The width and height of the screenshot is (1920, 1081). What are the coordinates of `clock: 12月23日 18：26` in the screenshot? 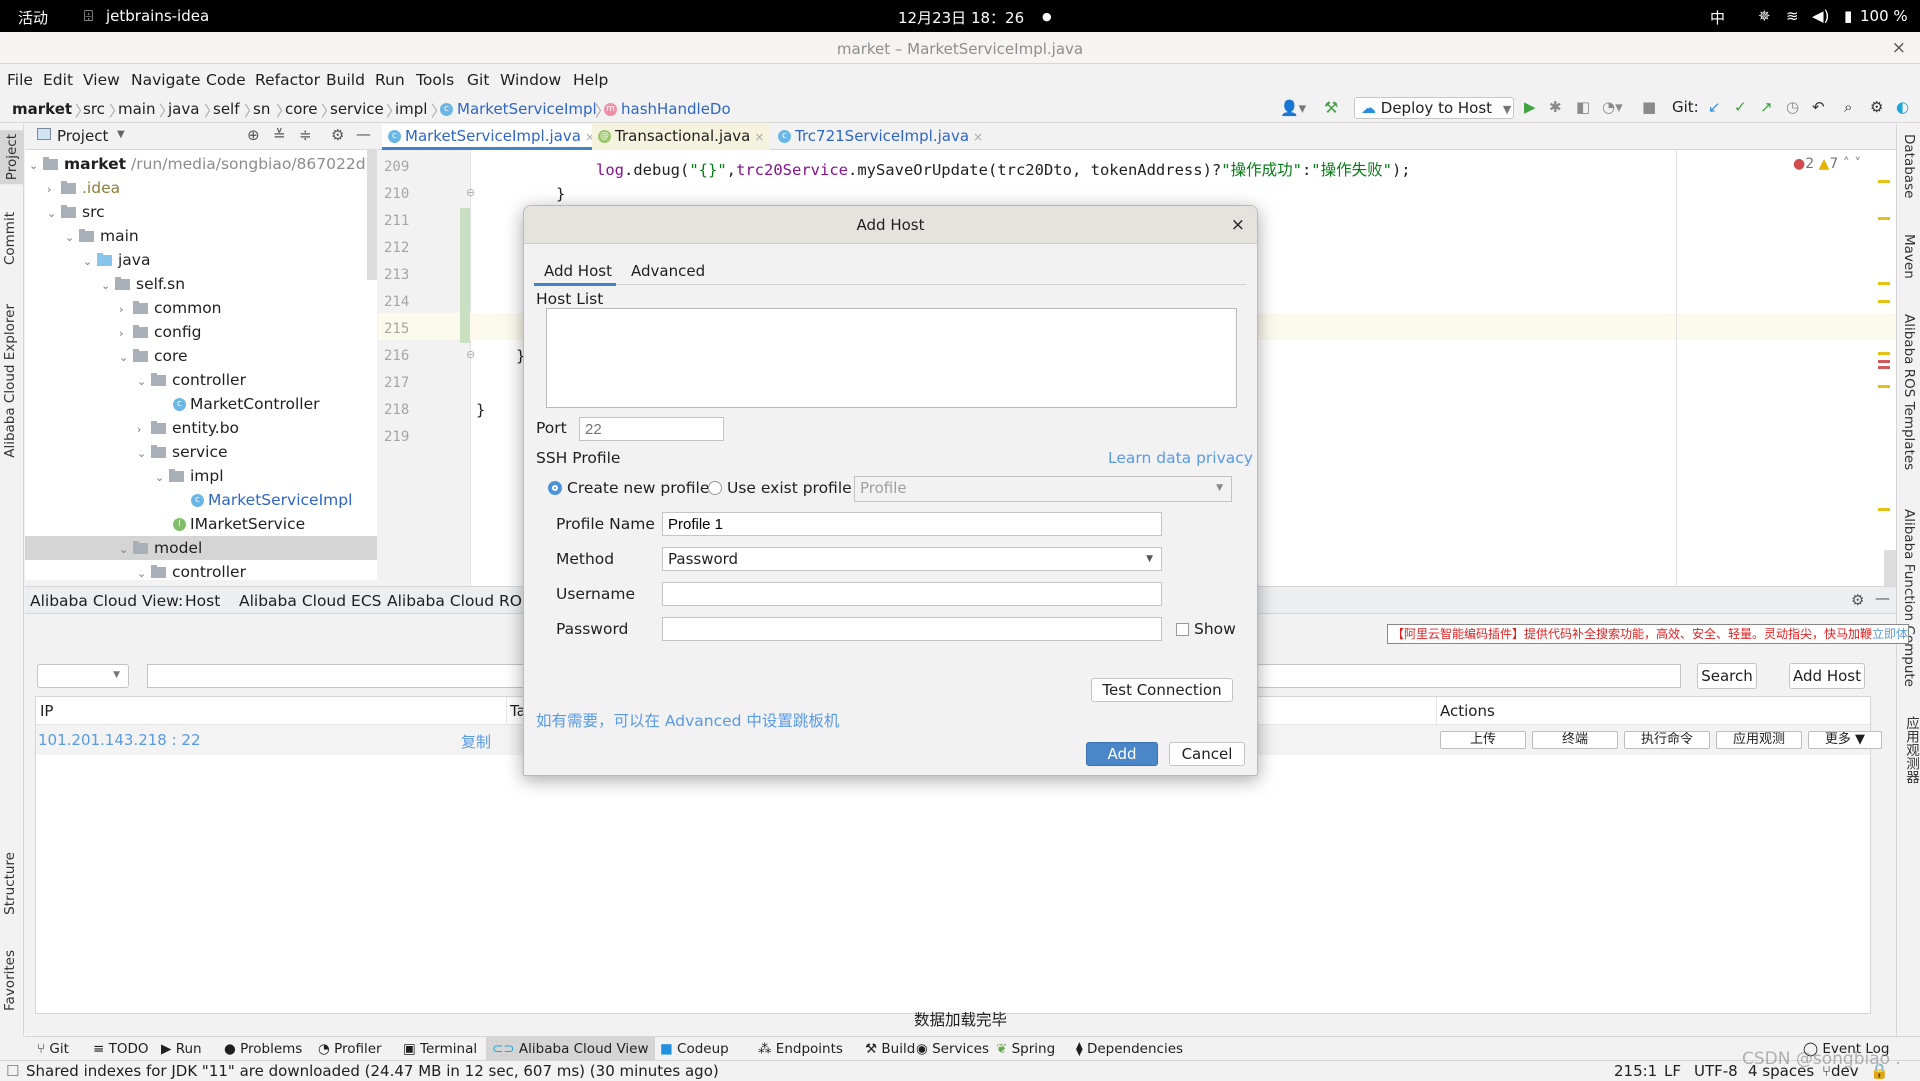 It's located at (961, 17).